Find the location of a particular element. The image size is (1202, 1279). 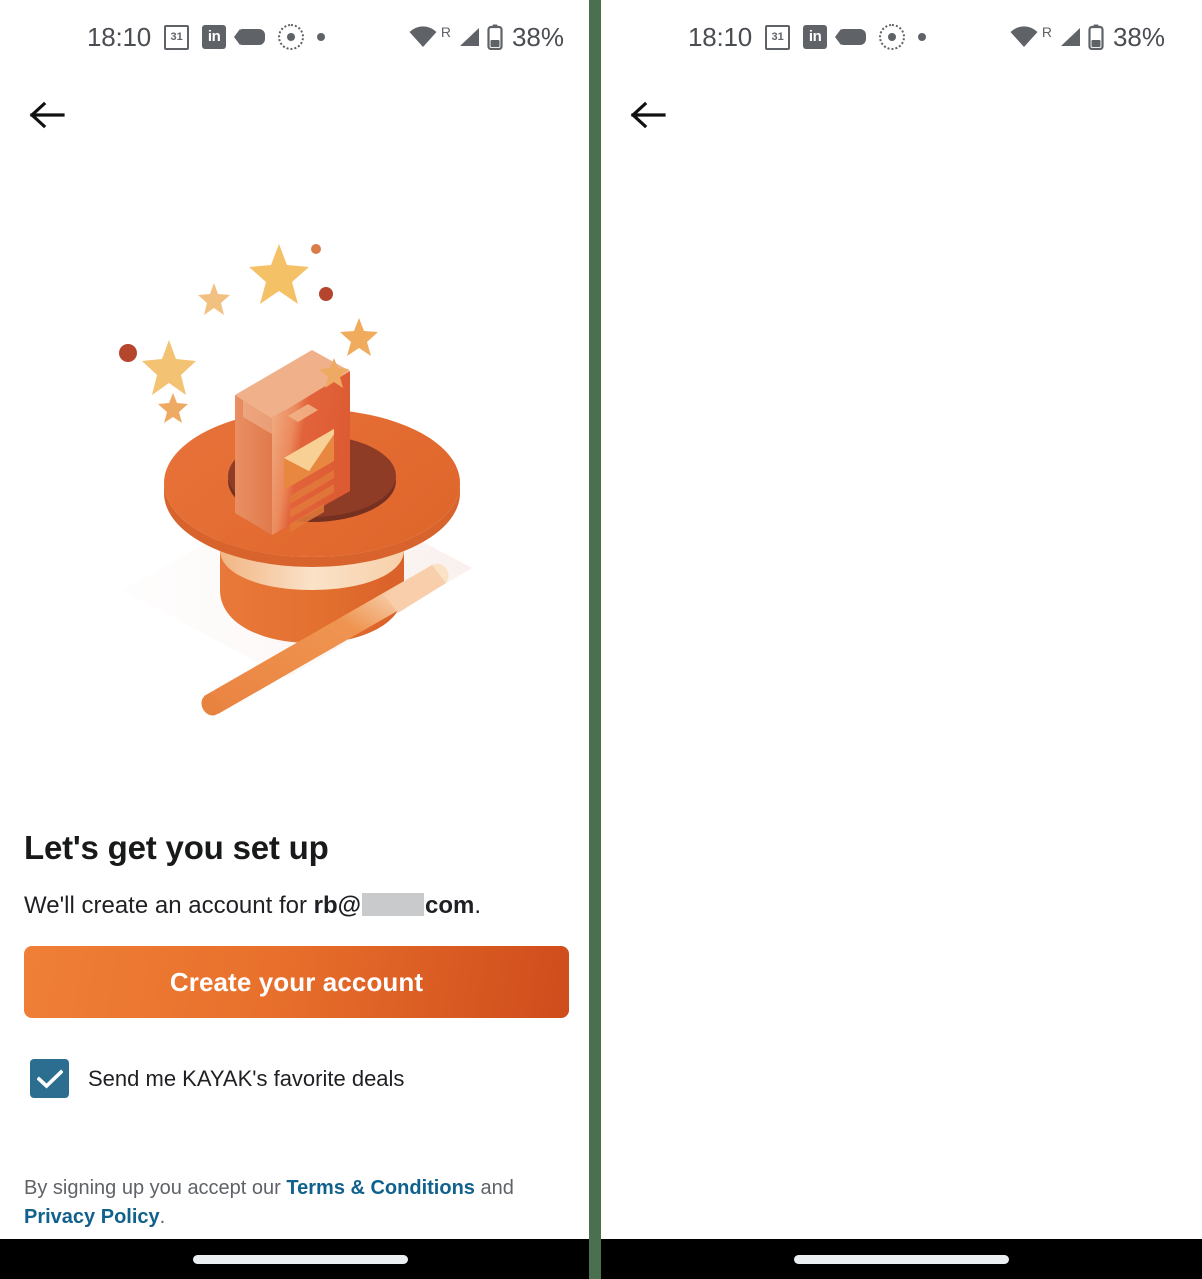

system-nav-bar-left is located at coordinates (300, 1259).